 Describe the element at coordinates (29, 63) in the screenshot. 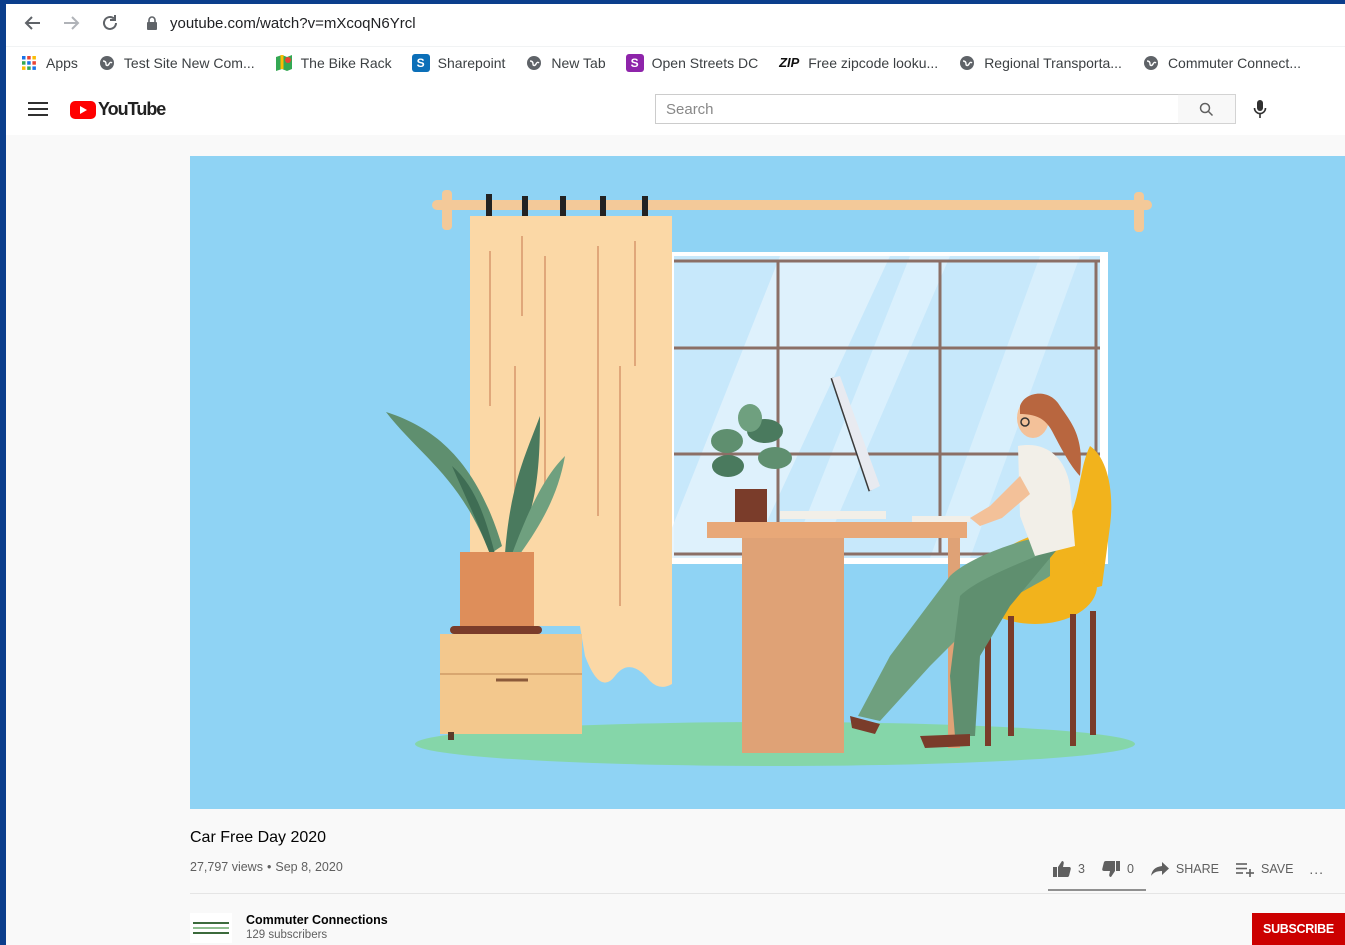

I see `apps-grid-icon` at that location.